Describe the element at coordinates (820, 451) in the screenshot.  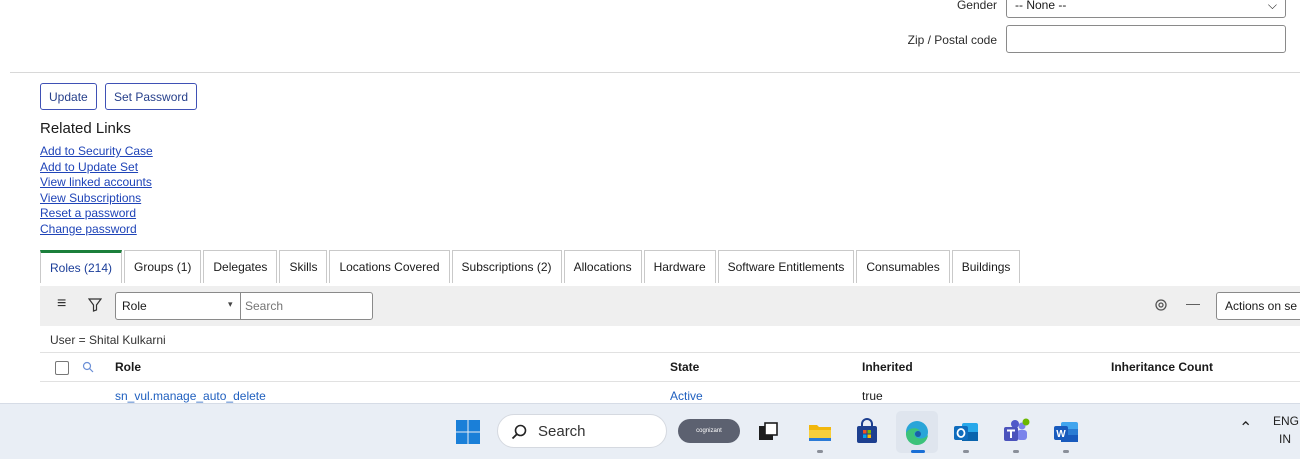
I see `file-explorer-running-indicator` at that location.